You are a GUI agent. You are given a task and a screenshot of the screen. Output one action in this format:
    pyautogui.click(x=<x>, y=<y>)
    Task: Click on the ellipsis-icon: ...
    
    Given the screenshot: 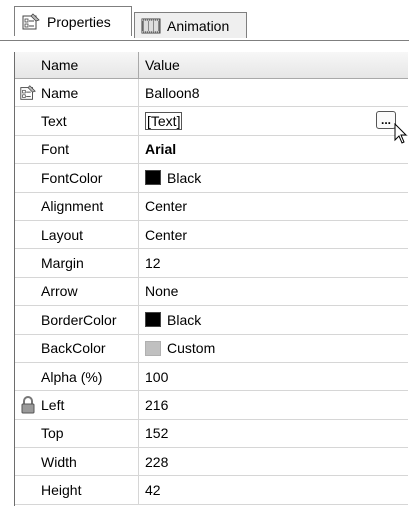 What is the action you would take?
    pyautogui.click(x=385, y=120)
    